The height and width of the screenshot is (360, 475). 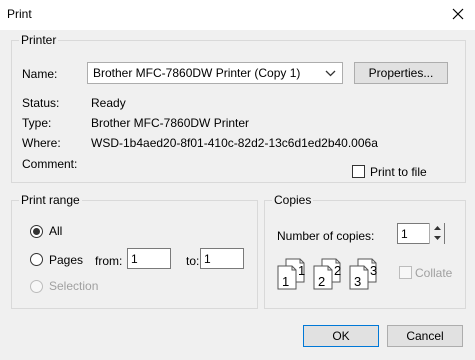 What do you see at coordinates (405, 272) in the screenshot?
I see `collate-checkbox` at bounding box center [405, 272].